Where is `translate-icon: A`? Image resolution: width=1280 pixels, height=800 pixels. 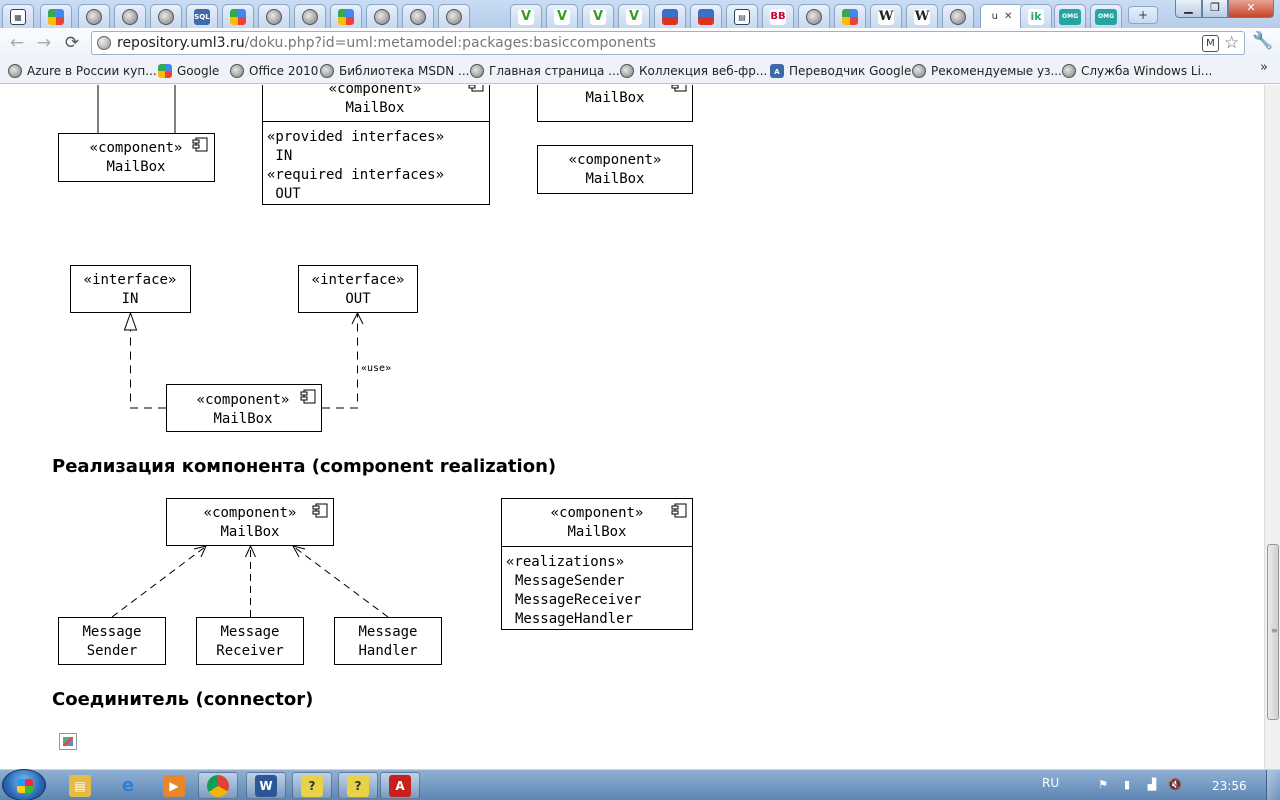
translate-icon: A is located at coordinates (777, 71).